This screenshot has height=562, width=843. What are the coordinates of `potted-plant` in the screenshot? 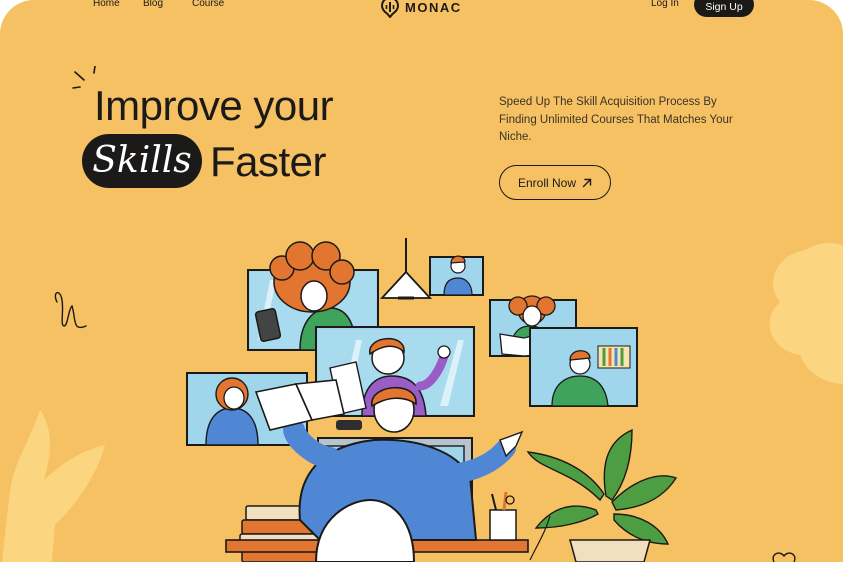 It's located at (602, 495).